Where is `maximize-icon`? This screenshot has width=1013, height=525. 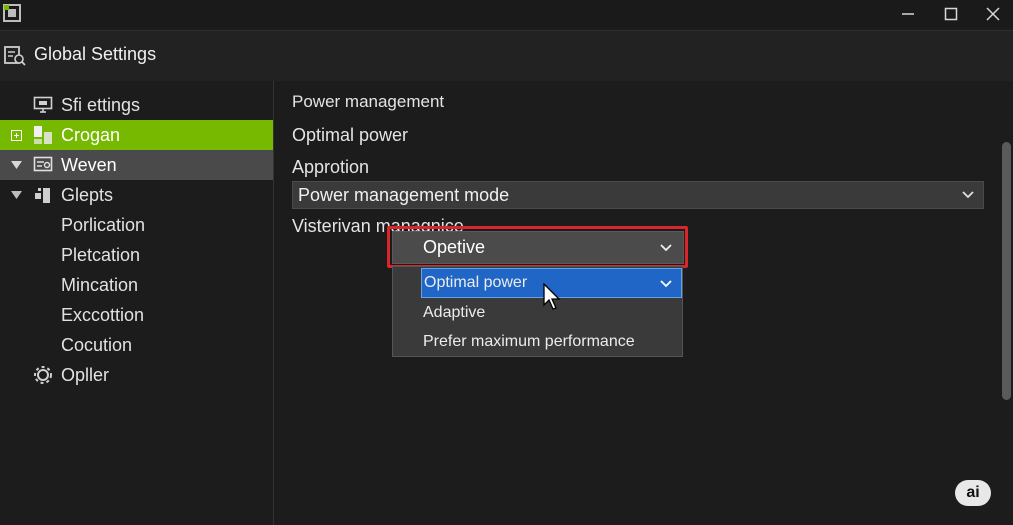
maximize-icon is located at coordinates (951, 14).